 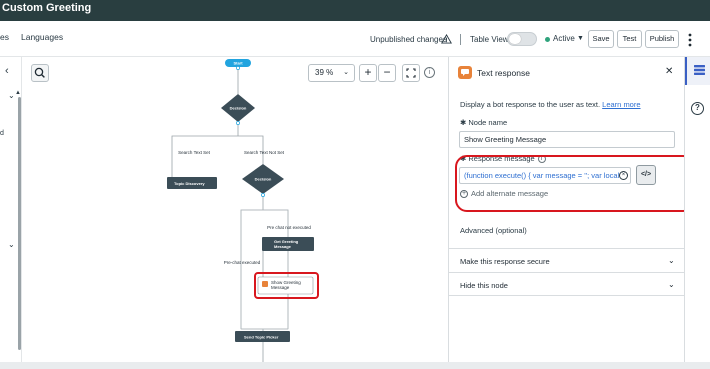 I want to click on toggle-knob, so click(x=515, y=39).